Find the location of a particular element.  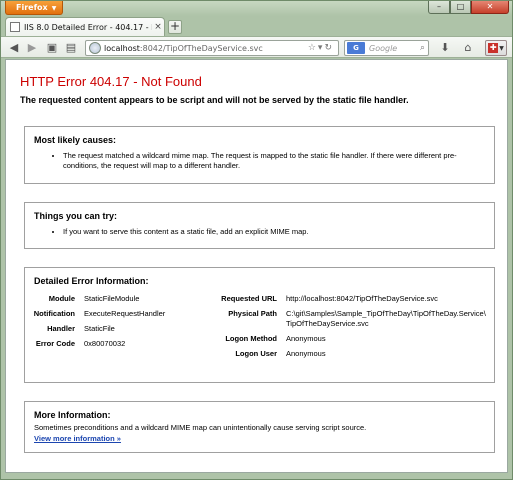

addon-menu-button: ✚ ▼ is located at coordinates (496, 48).